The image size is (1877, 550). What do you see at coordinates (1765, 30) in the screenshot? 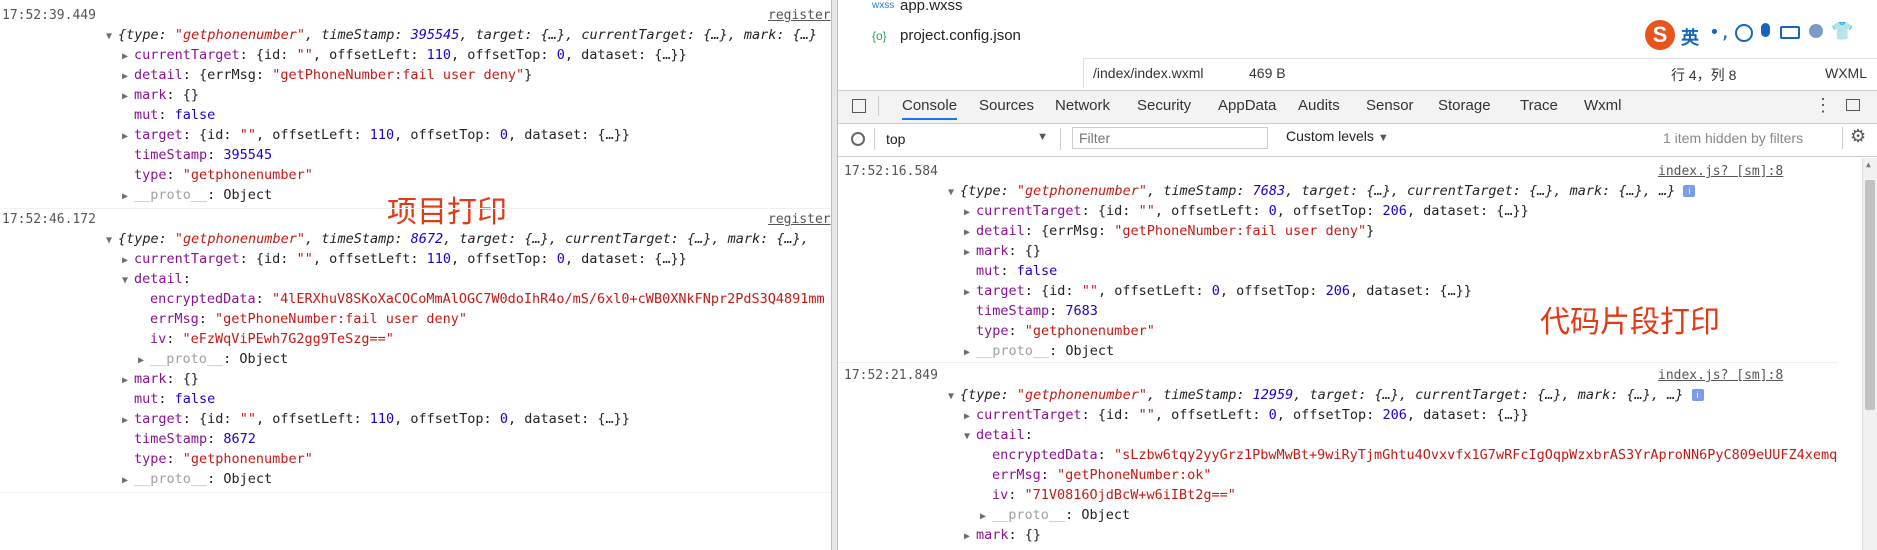
I see `microphone-icon` at bounding box center [1765, 30].